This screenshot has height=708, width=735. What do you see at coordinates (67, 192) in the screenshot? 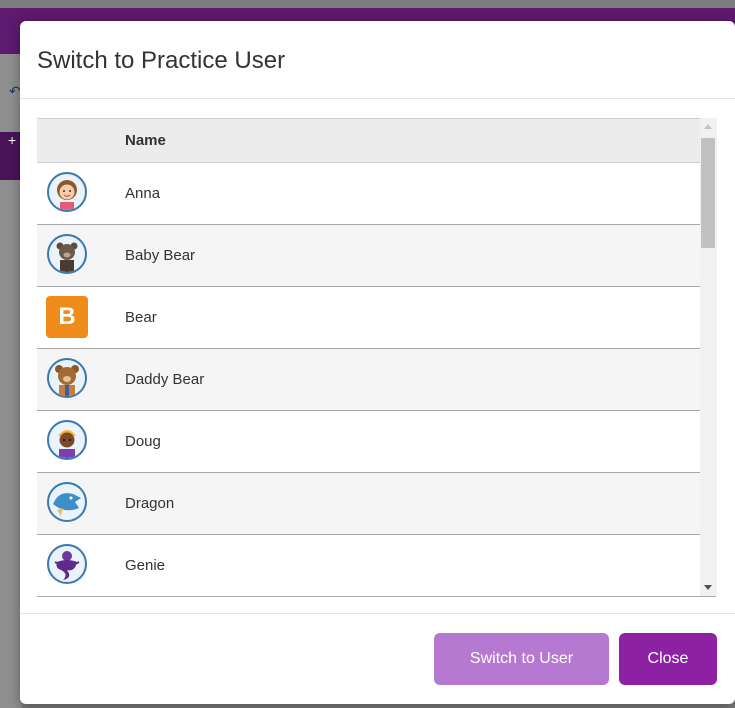
I see `girl-avatar-icon` at bounding box center [67, 192].